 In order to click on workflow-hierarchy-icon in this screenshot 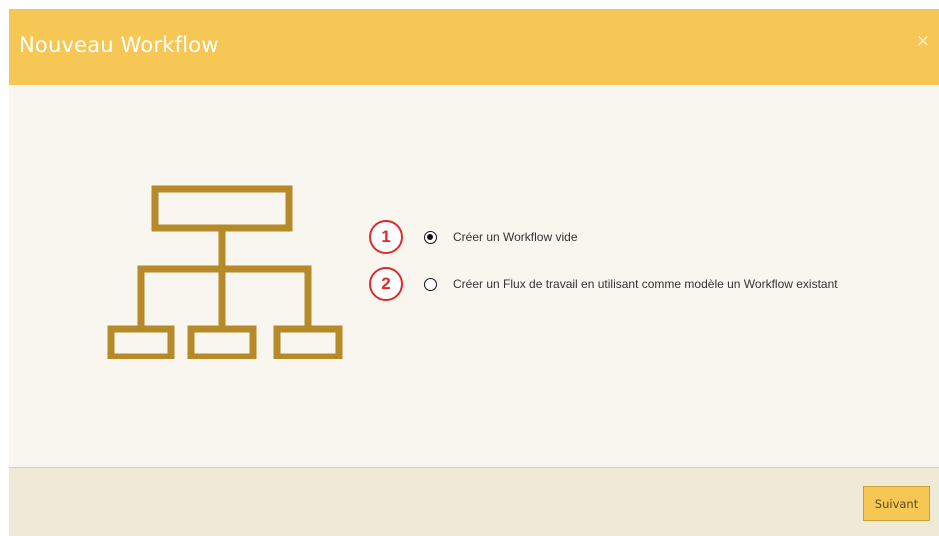, I will do `click(225, 272)`.